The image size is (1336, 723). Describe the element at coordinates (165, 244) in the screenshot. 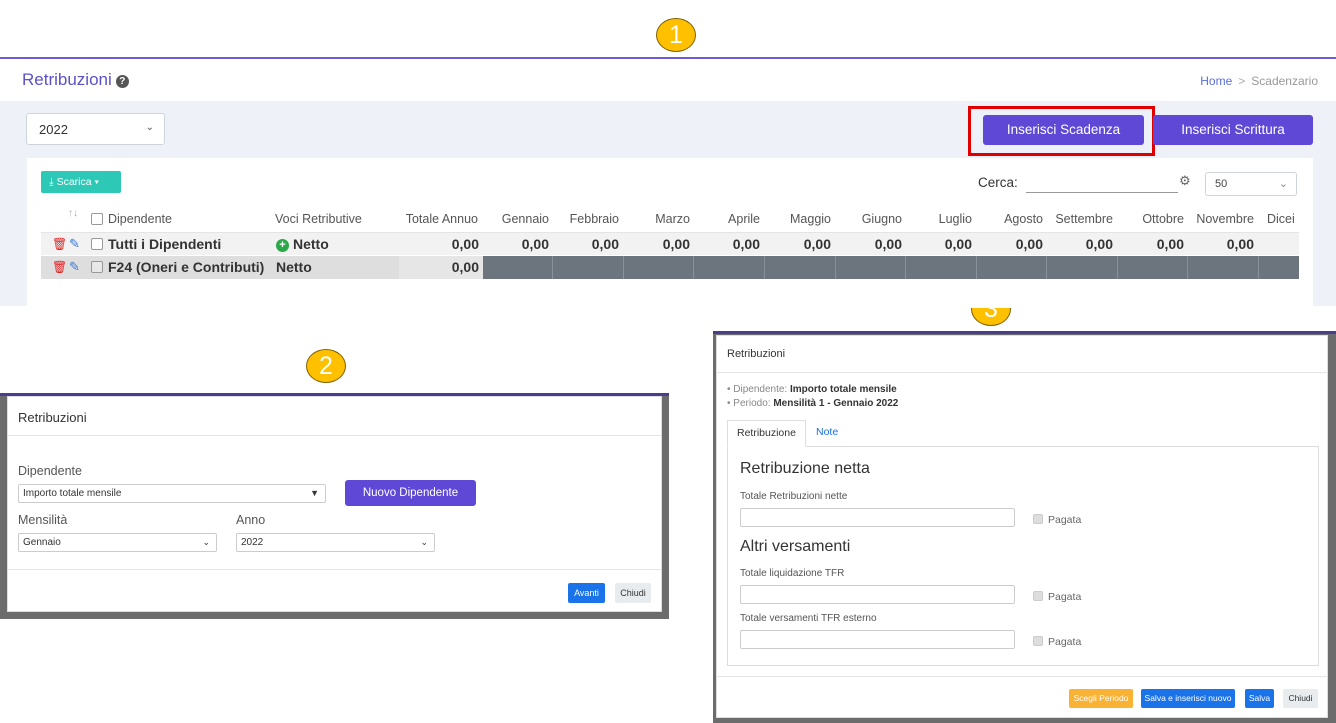

I see `cell-dipendente: Tutti i Dipendenti` at that location.